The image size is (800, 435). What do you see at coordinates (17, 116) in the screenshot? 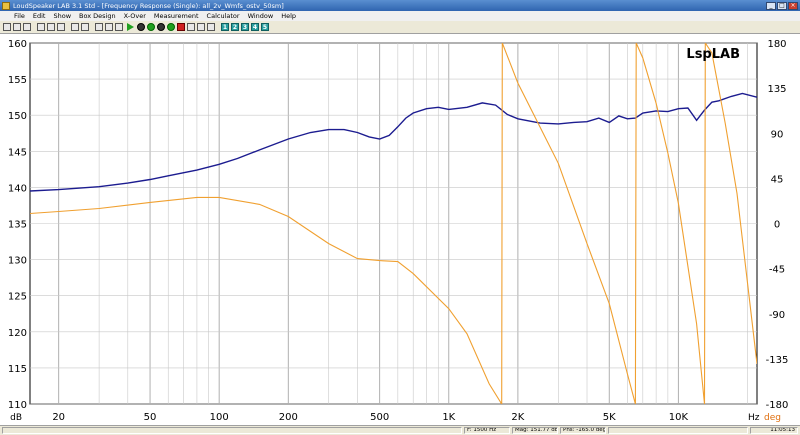
I see `left-tick-label: 150` at bounding box center [17, 116].